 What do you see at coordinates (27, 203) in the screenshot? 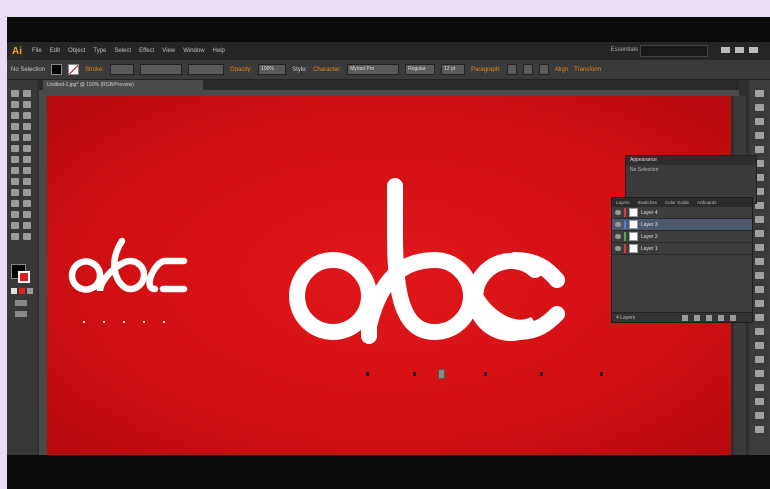
I see `blend-tool-icon` at bounding box center [27, 203].